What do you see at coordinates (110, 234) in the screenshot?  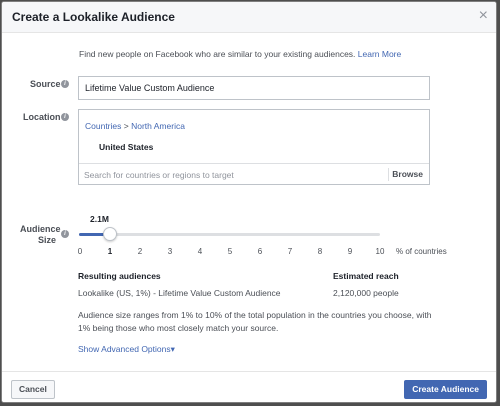 I see `audience-size-slider-handle` at bounding box center [110, 234].